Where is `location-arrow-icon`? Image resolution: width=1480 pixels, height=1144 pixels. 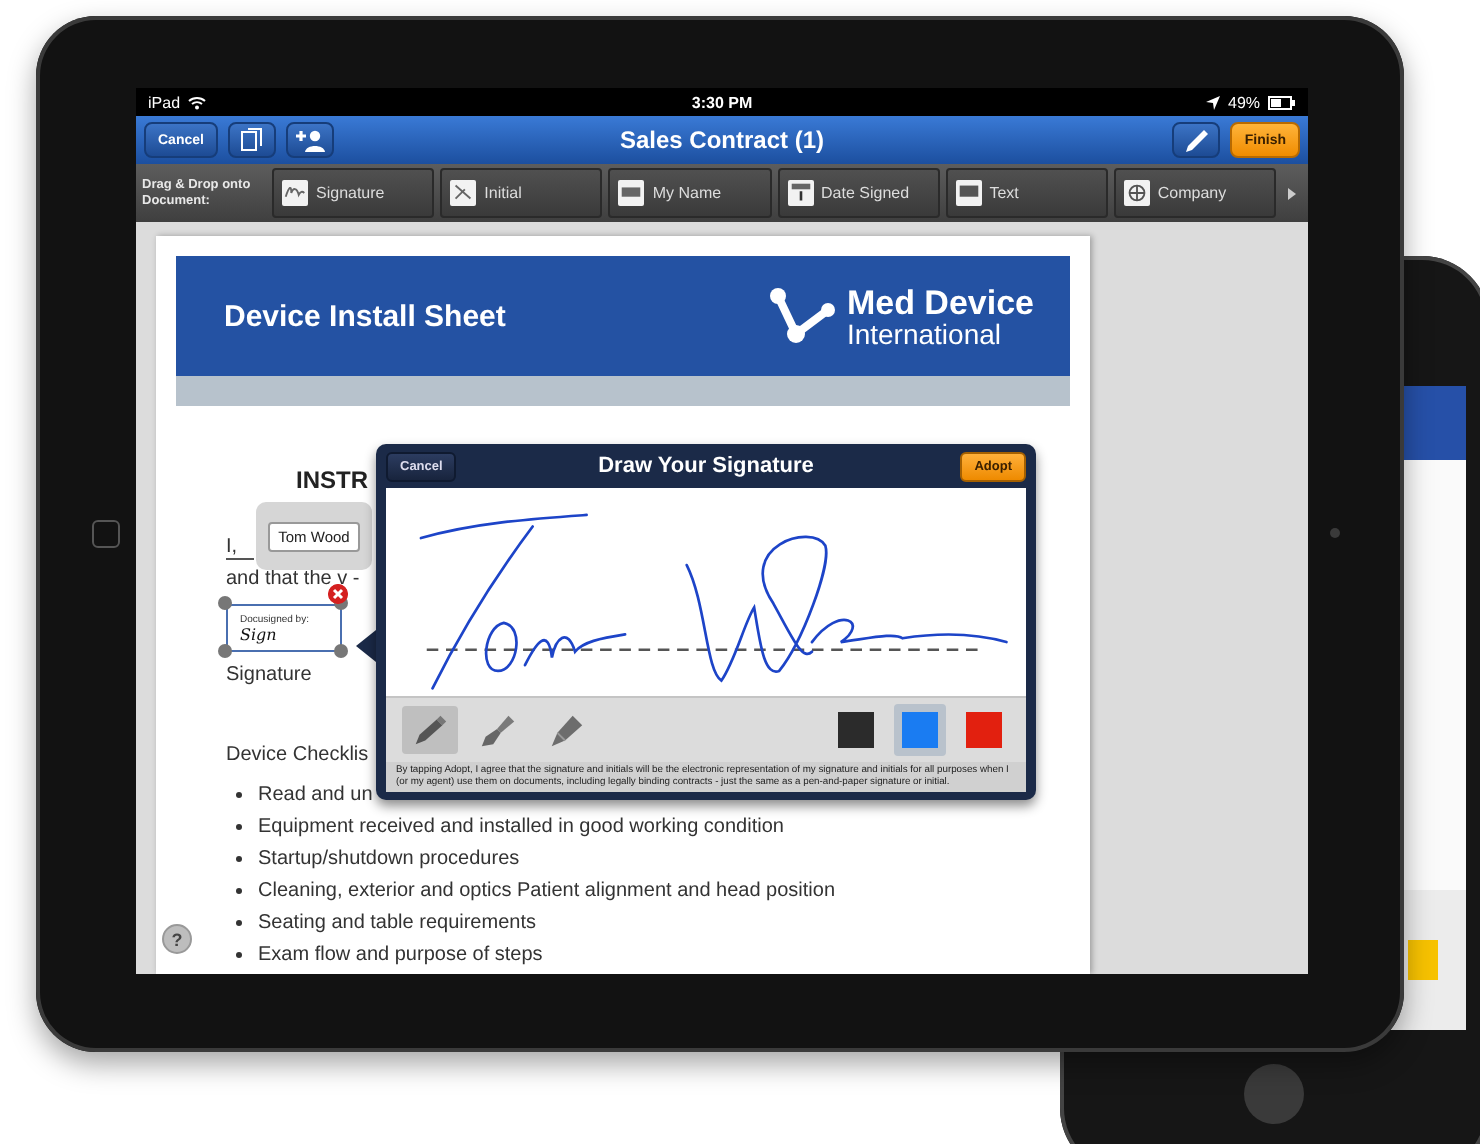 location-arrow-icon is located at coordinates (1213, 102).